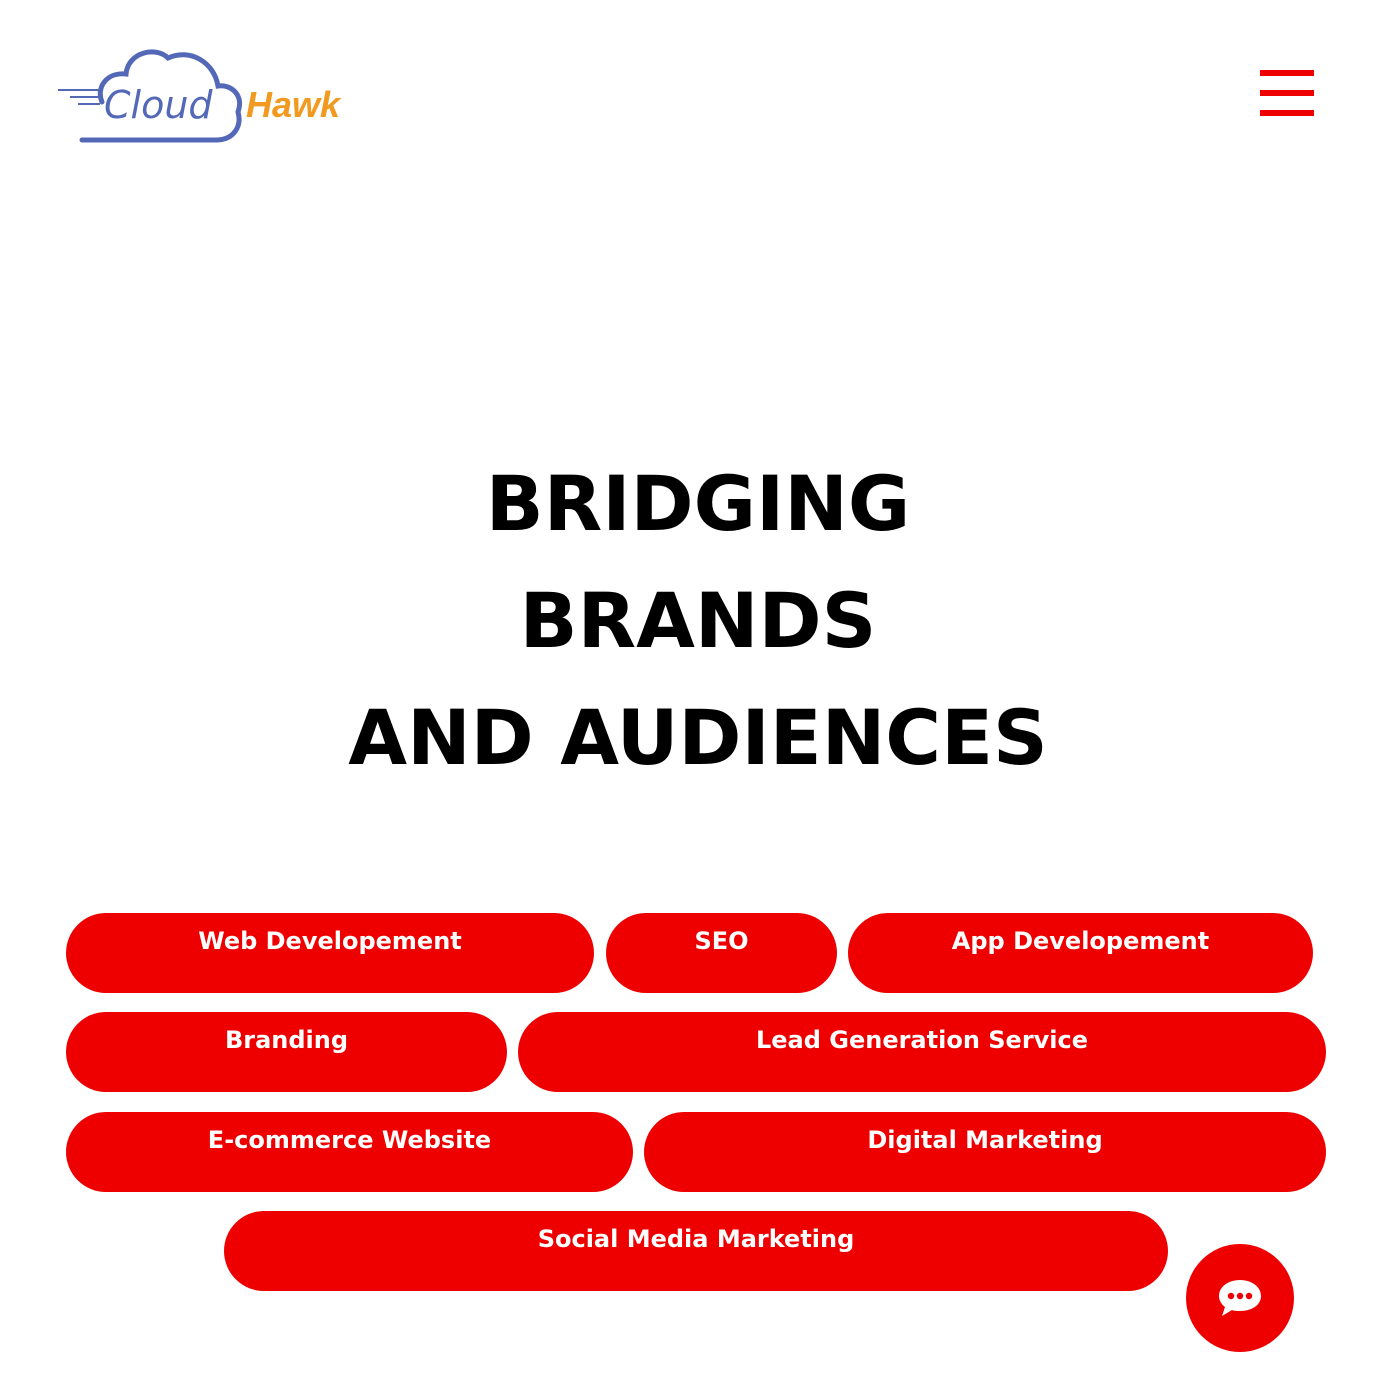  I want to click on chat-bubble-icon, so click(1240, 1298).